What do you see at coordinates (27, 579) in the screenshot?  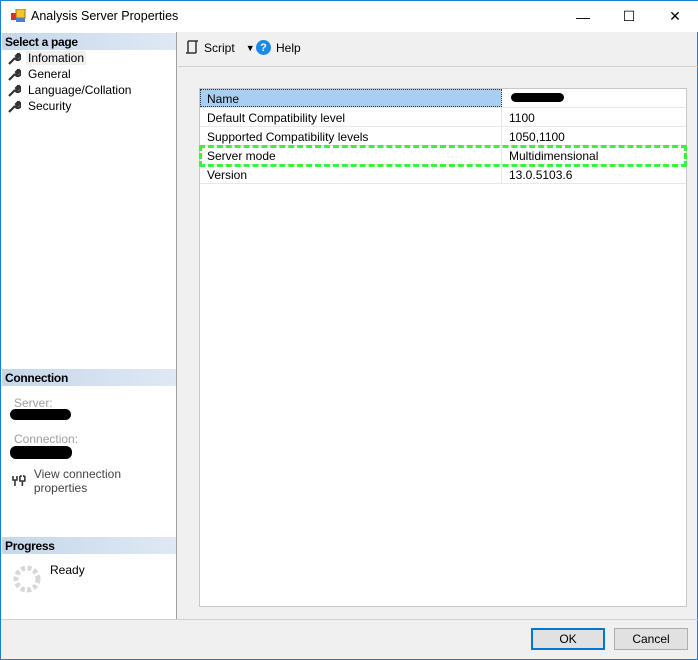 I see `progress-spinner-icon` at bounding box center [27, 579].